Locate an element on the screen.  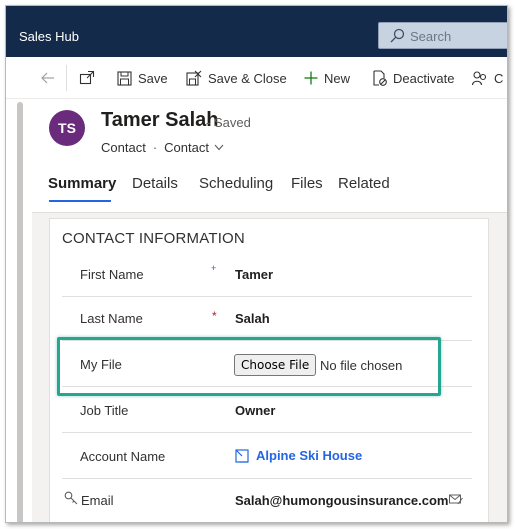
account-lookup-link: Alpine Ski House is located at coordinates (298, 455).